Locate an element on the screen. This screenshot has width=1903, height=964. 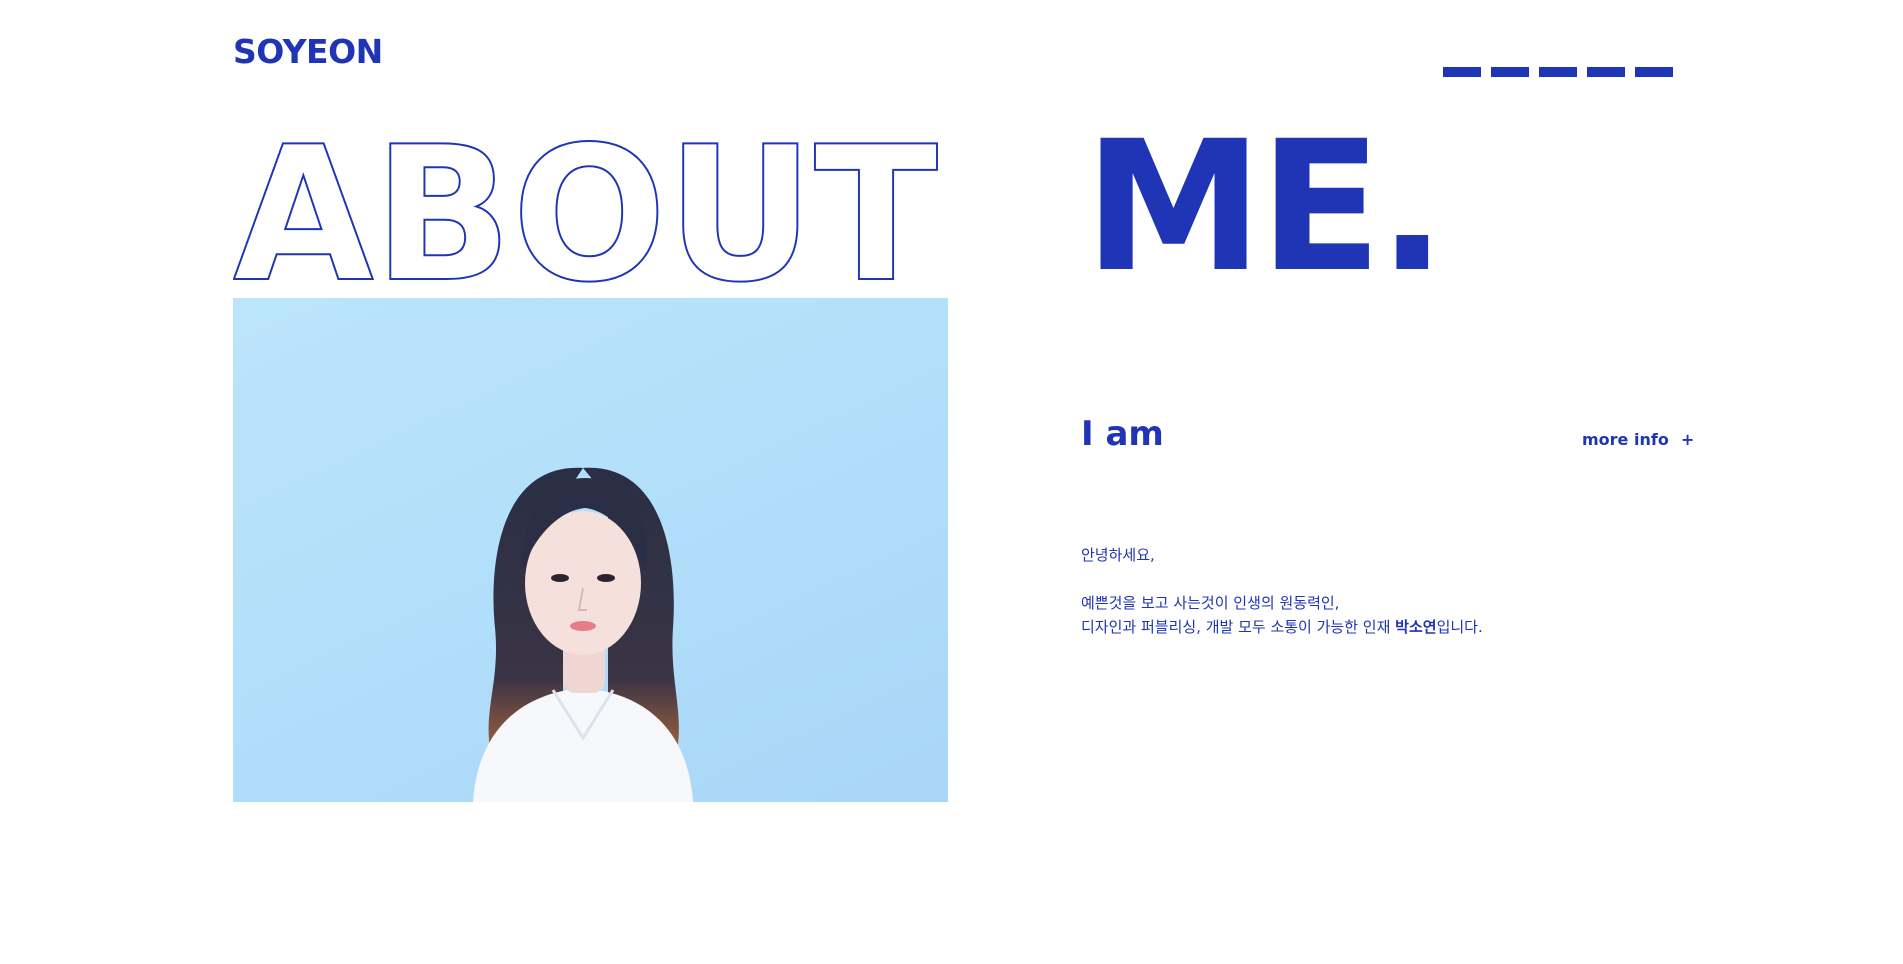
intro-line-2: 디자인과 퍼블리싱, 개발 모두 소통이 가능한 인재 박소연입니다. is located at coordinates (1282, 627).